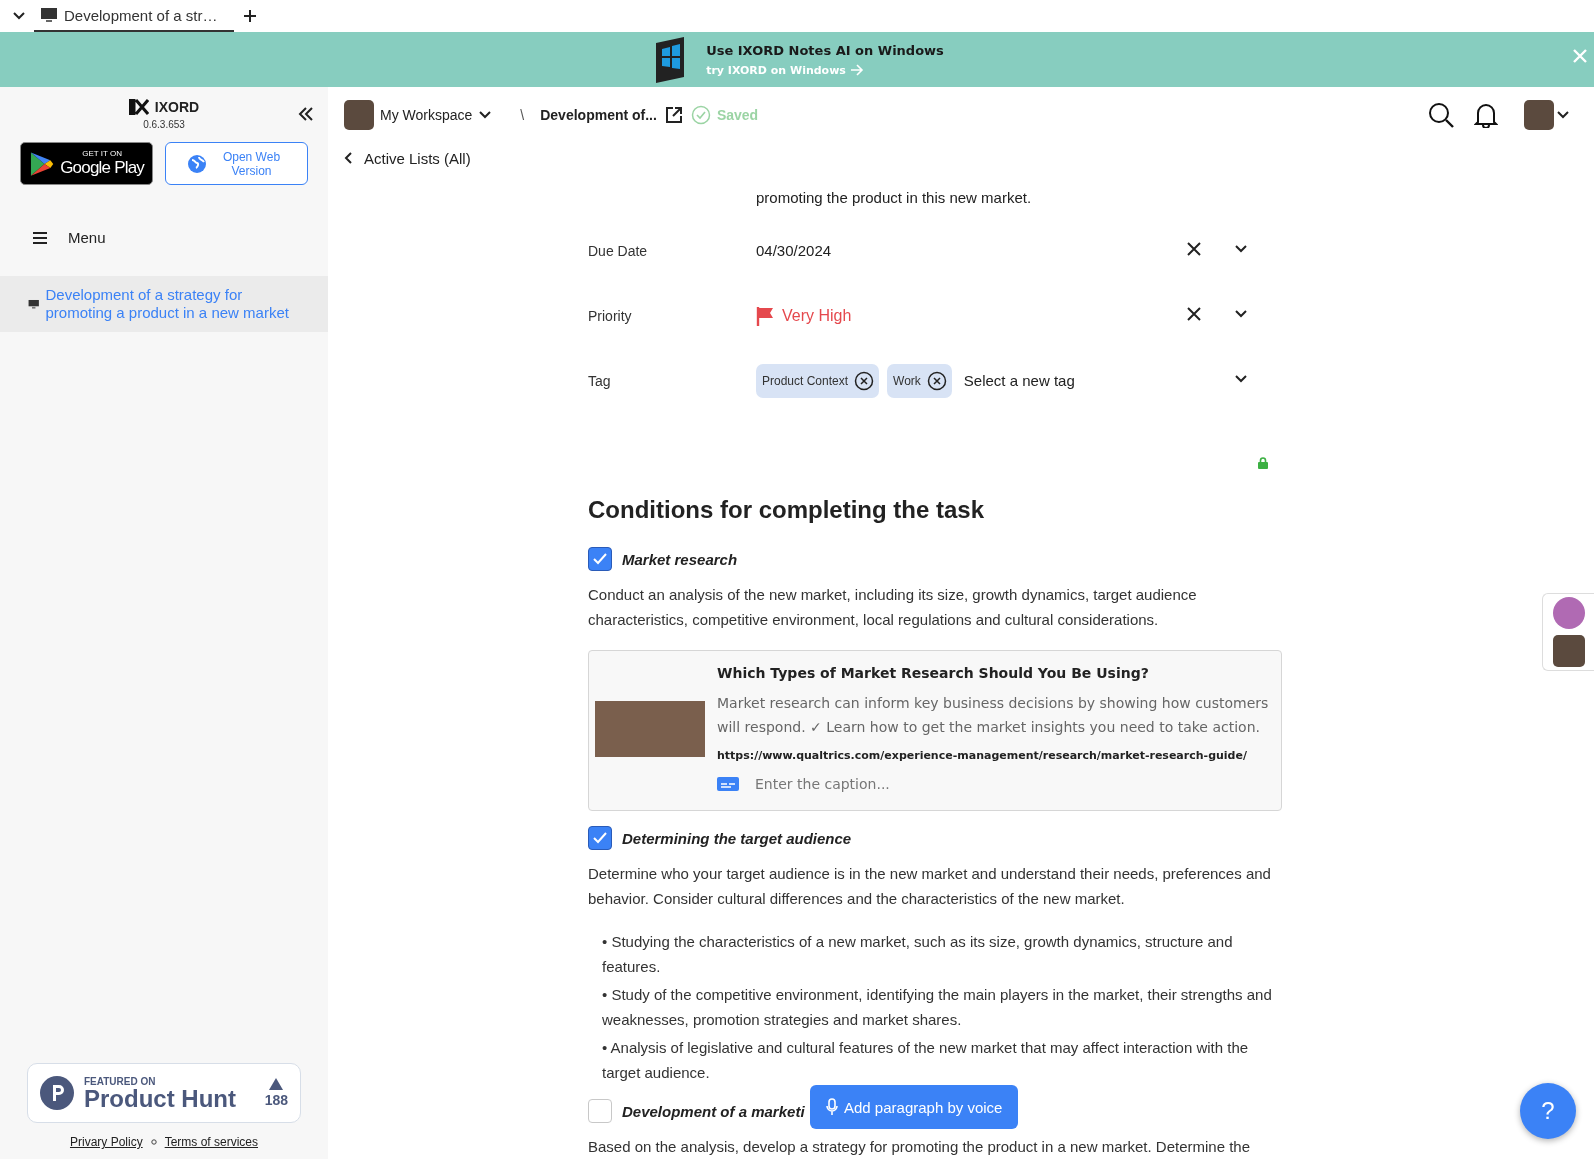 The height and width of the screenshot is (1159, 1594). What do you see at coordinates (177, 107) in the screenshot?
I see `brand-name: IXORD` at bounding box center [177, 107].